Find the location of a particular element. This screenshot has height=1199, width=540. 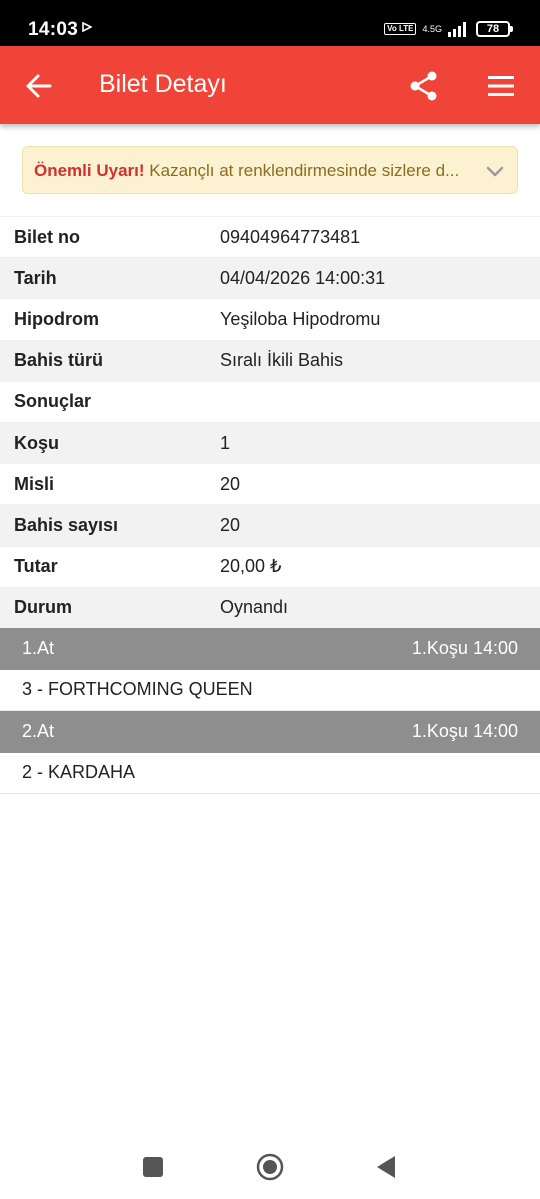

detail-label: Sonuçlar is located at coordinates (53, 401).